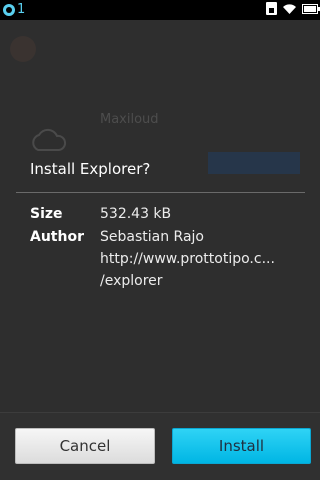 This screenshot has width=320, height=480. I want to click on dialog-divider, so click(160, 192).